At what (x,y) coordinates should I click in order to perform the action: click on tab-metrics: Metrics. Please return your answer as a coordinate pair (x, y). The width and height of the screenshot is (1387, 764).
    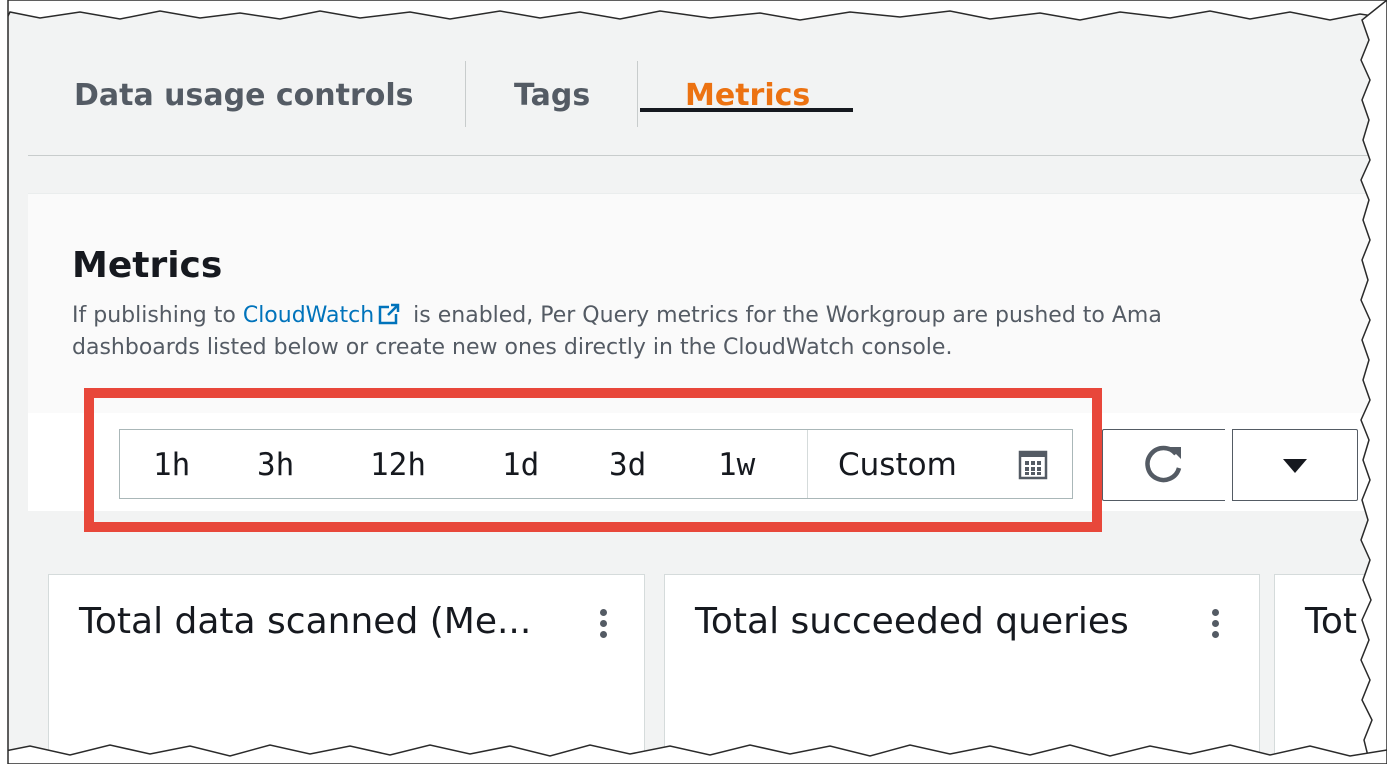
    Looking at the image, I should click on (747, 95).